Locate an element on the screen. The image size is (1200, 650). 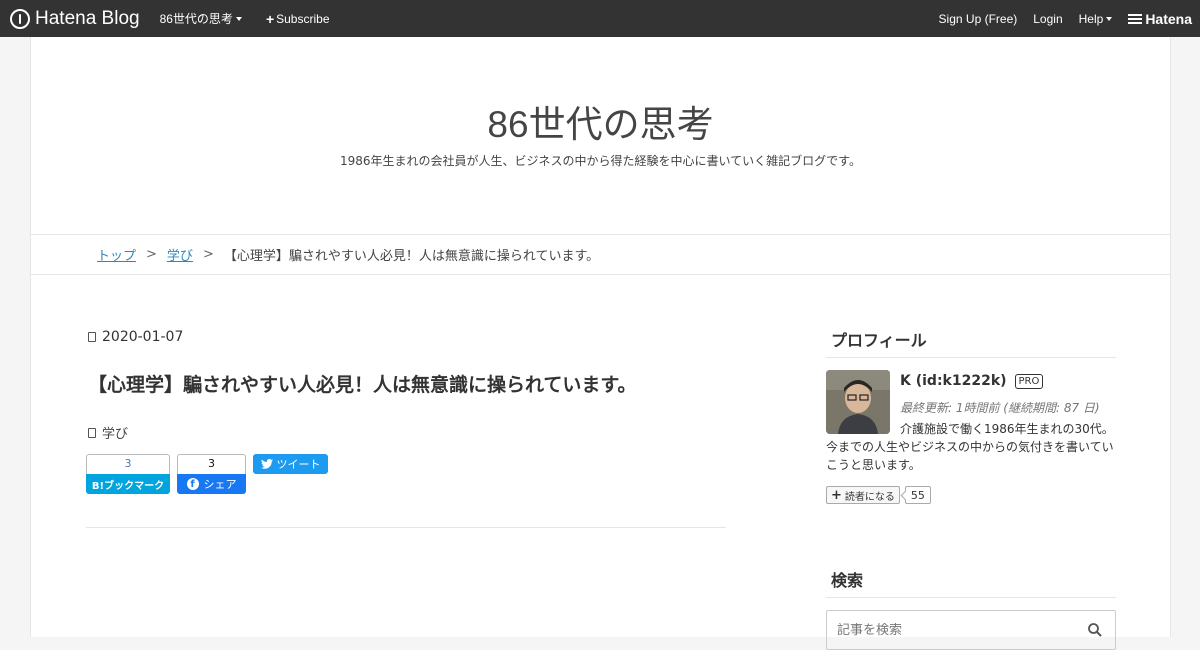
profile-updated: 最終更新: 1時間前 (継続期間: 87 日) is located at coordinates (1000, 408).